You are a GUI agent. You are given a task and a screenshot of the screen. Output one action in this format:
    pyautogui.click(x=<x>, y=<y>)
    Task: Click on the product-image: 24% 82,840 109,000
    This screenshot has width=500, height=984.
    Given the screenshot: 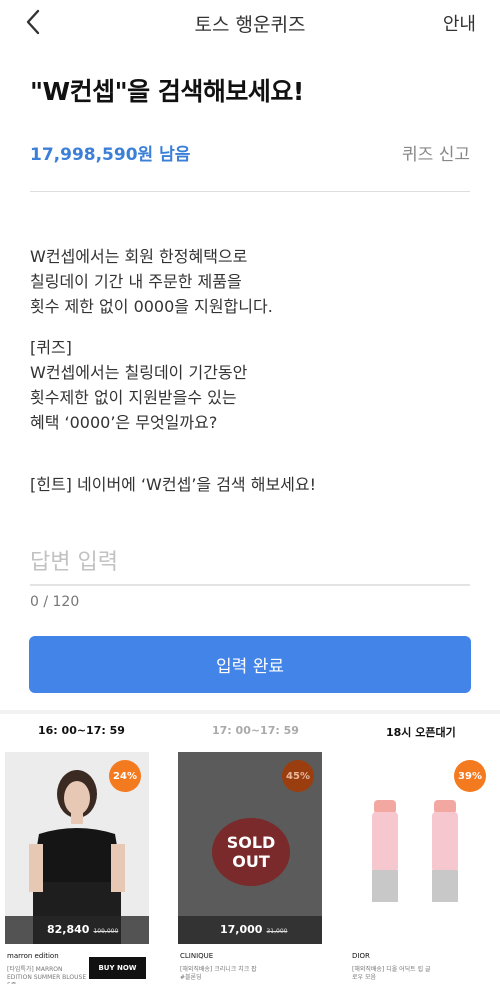 What is the action you would take?
    pyautogui.click(x=77, y=848)
    